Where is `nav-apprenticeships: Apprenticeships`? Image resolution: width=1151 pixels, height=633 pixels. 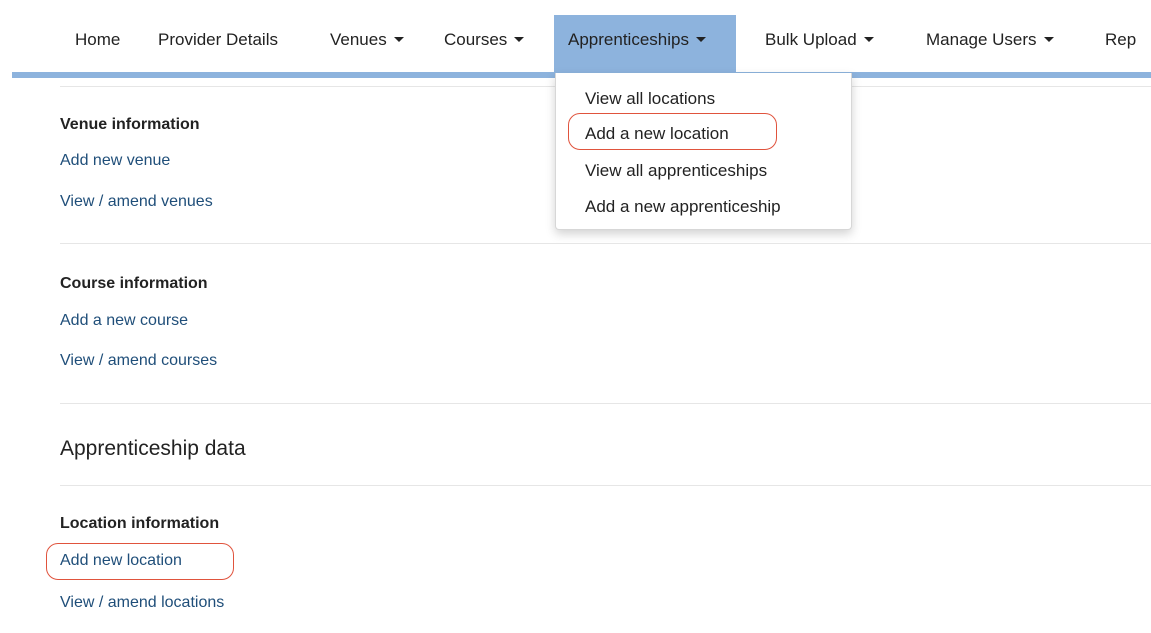
nav-apprenticeships: Apprenticeships is located at coordinates (645, 43).